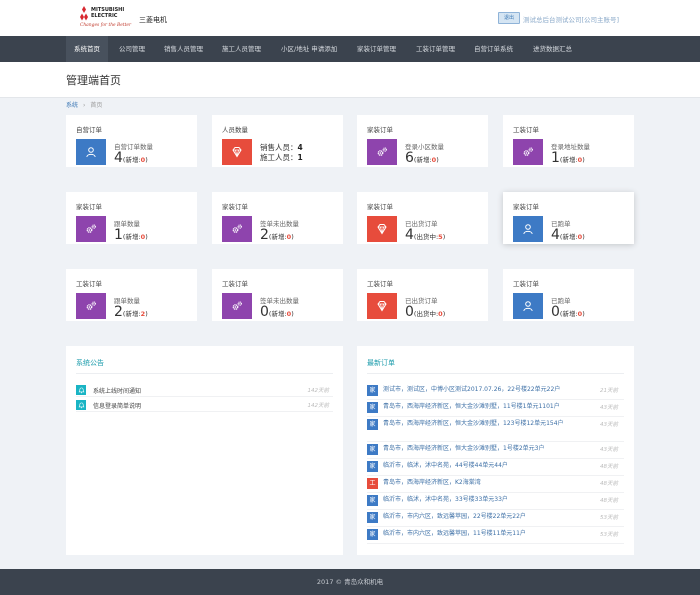 The image size is (700, 595). What do you see at coordinates (486, 390) in the screenshot?
I see `order-address-link: 测试市，测试区，中博小区测试2017.07.26，22号楼22单元22户` at bounding box center [486, 390].